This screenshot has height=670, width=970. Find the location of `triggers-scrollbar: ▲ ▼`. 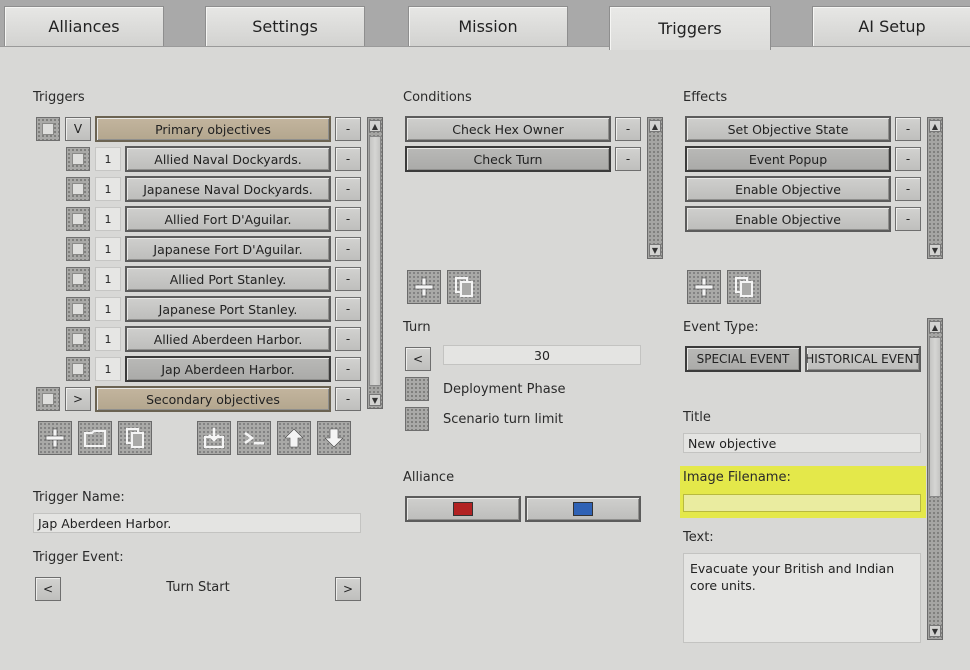

triggers-scrollbar: ▲ ▼ is located at coordinates (375, 263).